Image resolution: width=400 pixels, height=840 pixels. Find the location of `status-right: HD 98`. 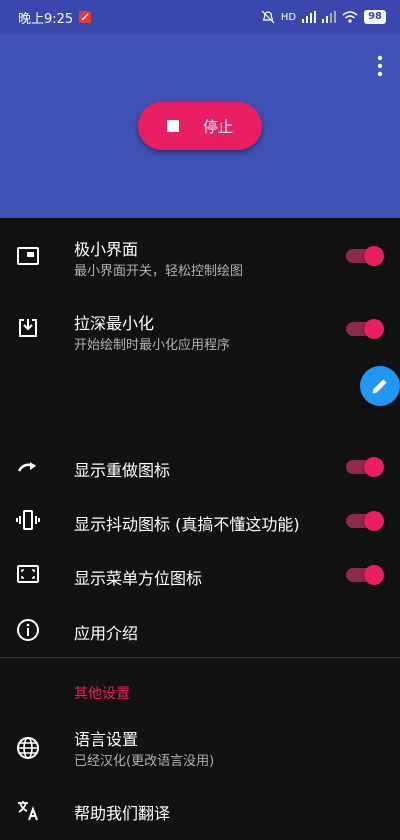

status-right: HD 98 is located at coordinates (323, 17).